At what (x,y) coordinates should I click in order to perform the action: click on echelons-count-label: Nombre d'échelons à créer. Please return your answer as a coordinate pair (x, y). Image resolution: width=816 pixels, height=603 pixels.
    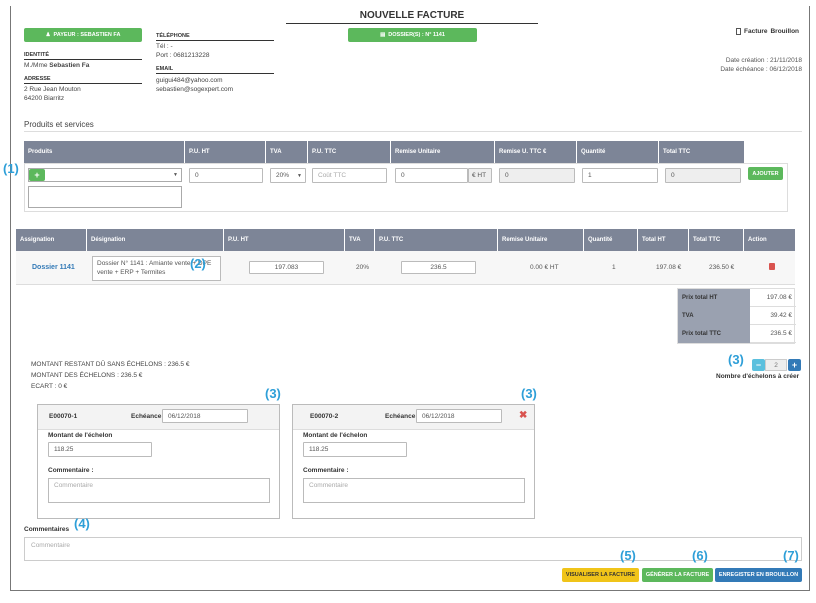
    Looking at the image, I should click on (758, 376).